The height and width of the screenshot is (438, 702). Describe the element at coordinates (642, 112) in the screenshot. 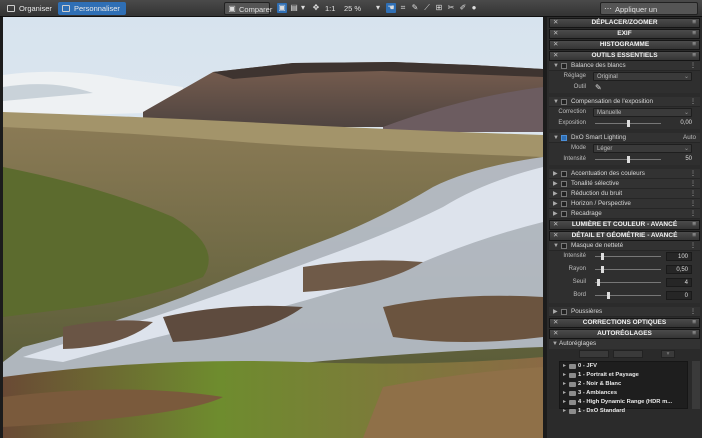

I see `correction-select: Manuelle ⌄` at that location.